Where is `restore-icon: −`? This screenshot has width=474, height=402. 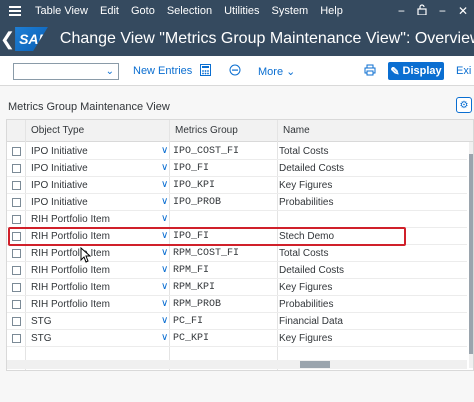 restore-icon: − is located at coordinates (442, 11).